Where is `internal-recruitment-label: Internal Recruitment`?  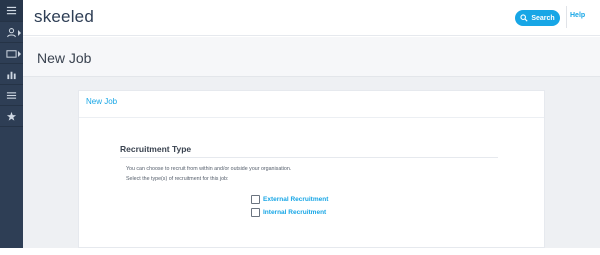 internal-recruitment-label: Internal Recruitment is located at coordinates (294, 212).